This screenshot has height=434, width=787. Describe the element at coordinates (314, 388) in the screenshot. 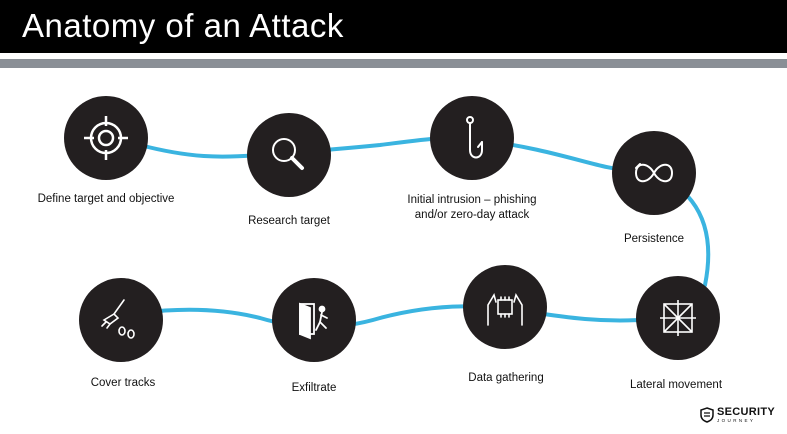

I see `label-exfiltrate: Exfiltrate` at that location.